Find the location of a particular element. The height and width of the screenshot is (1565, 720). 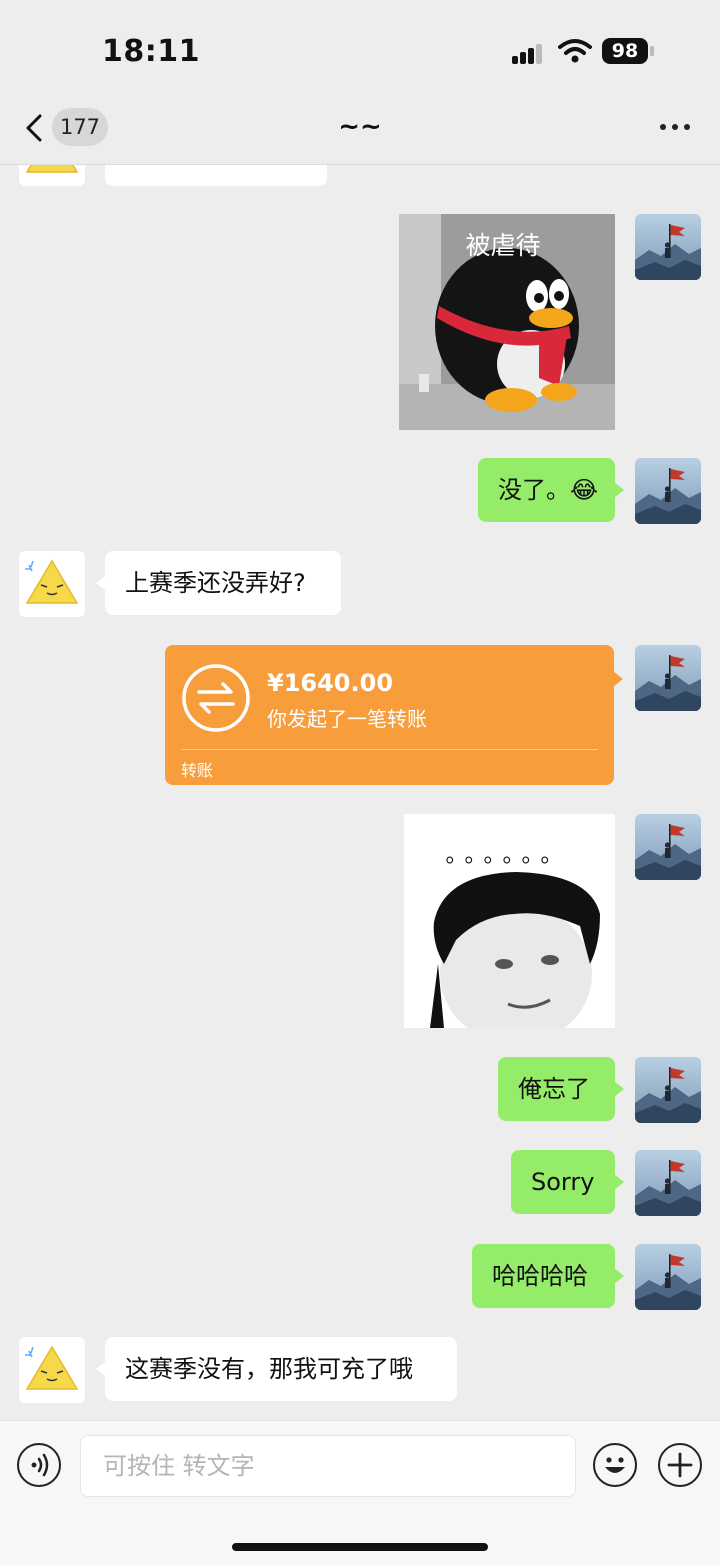

message-bubble-sent: 哈哈哈哈 is located at coordinates (548, 1276).